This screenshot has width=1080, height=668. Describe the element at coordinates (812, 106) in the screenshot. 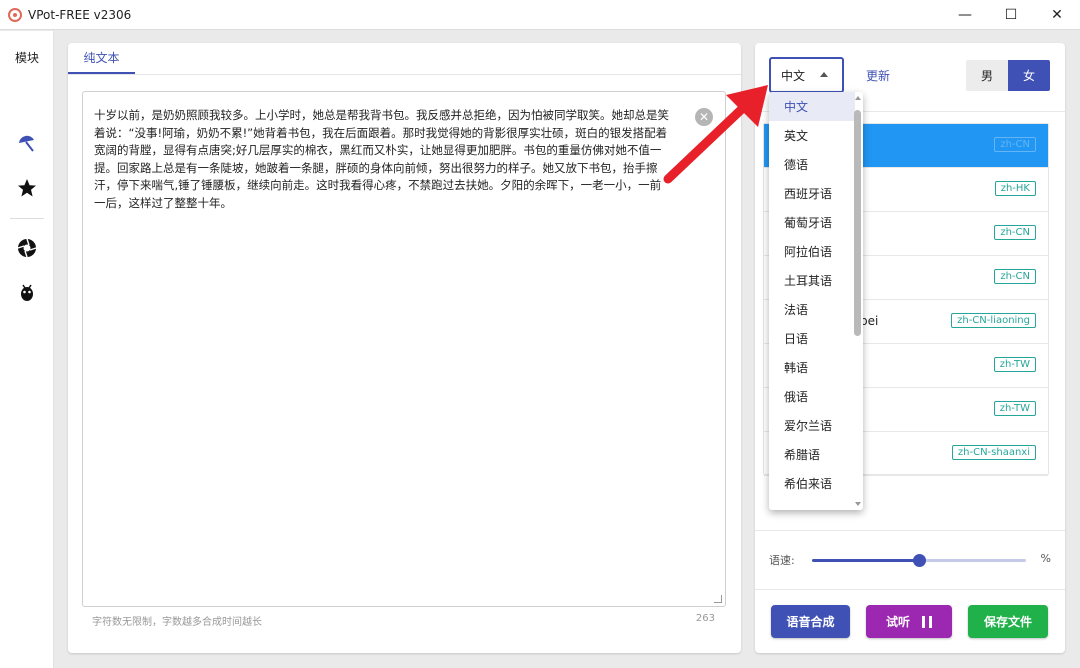

I see `dropdown-option: 中文` at that location.